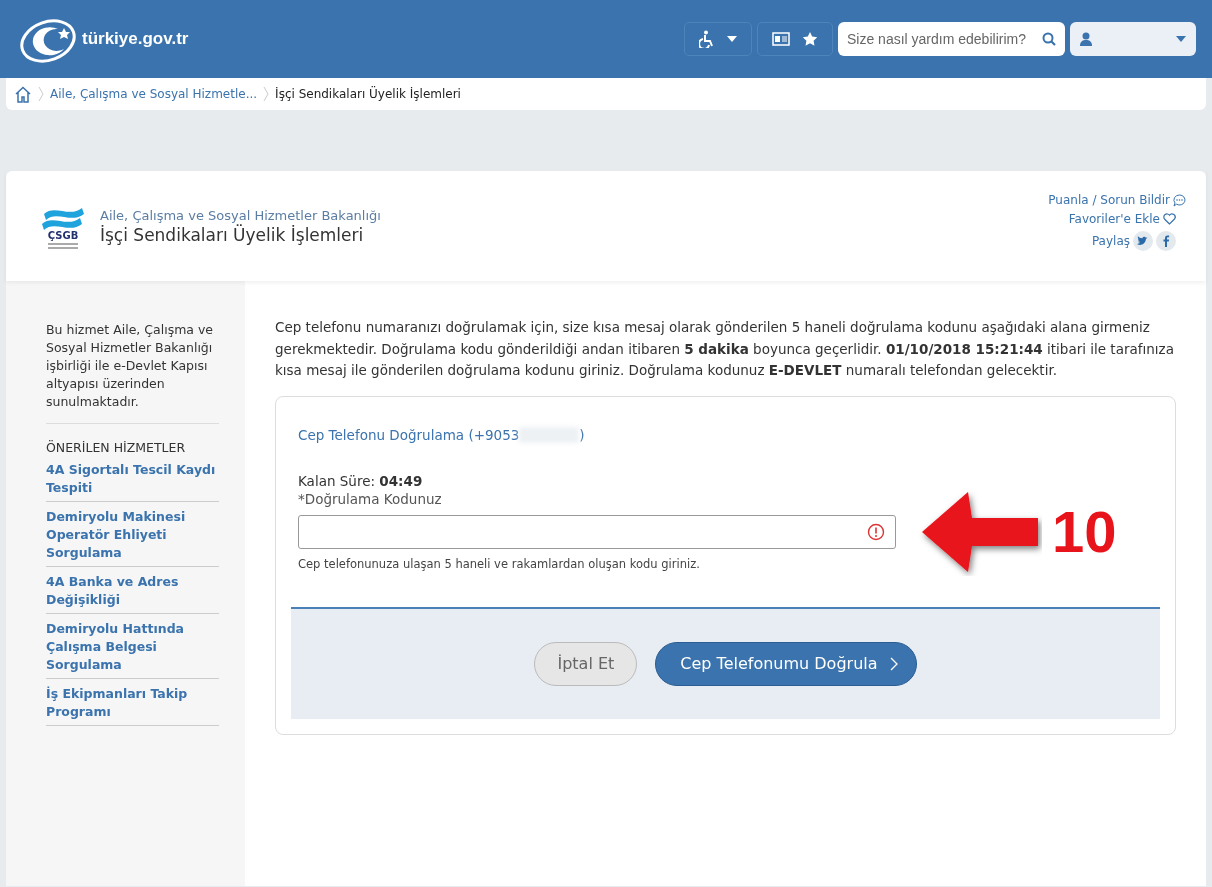 The image size is (1212, 887). I want to click on recommended-service-link: 4A Sigortalı Tescil Kaydı Tespiti, so click(132, 480).